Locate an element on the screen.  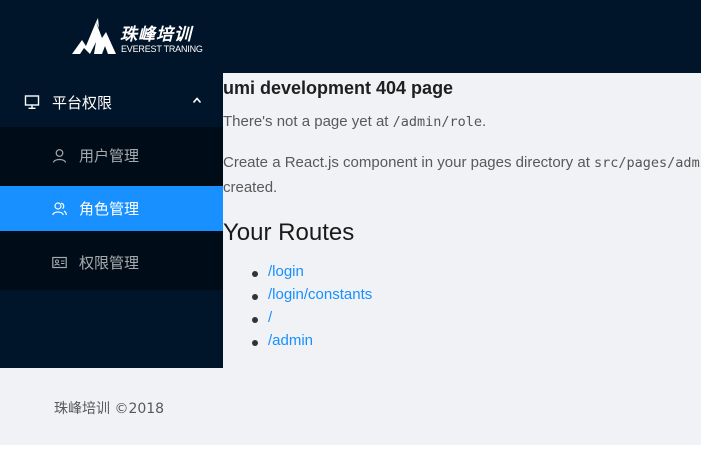
hint-text: created. is located at coordinates (250, 187).